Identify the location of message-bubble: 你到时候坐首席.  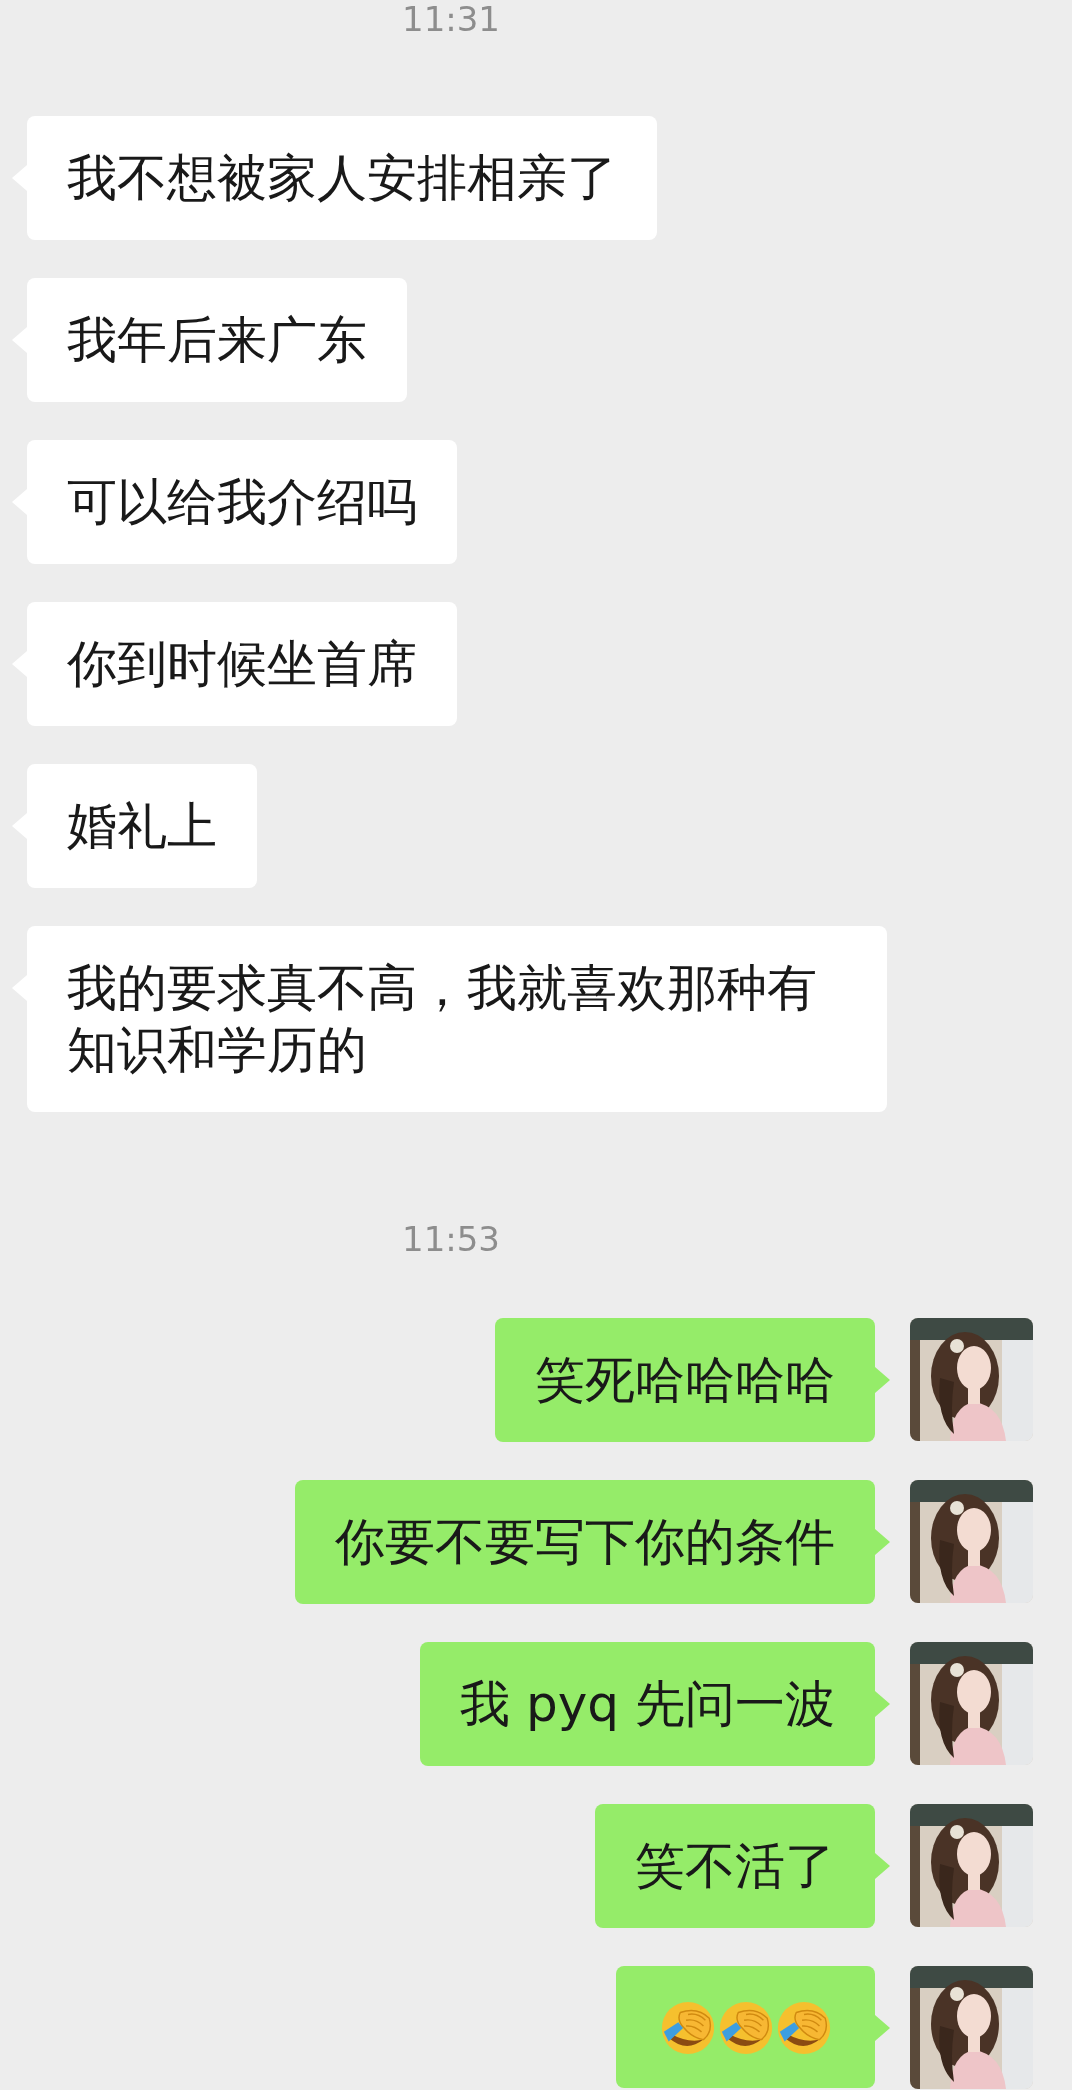
(242, 664).